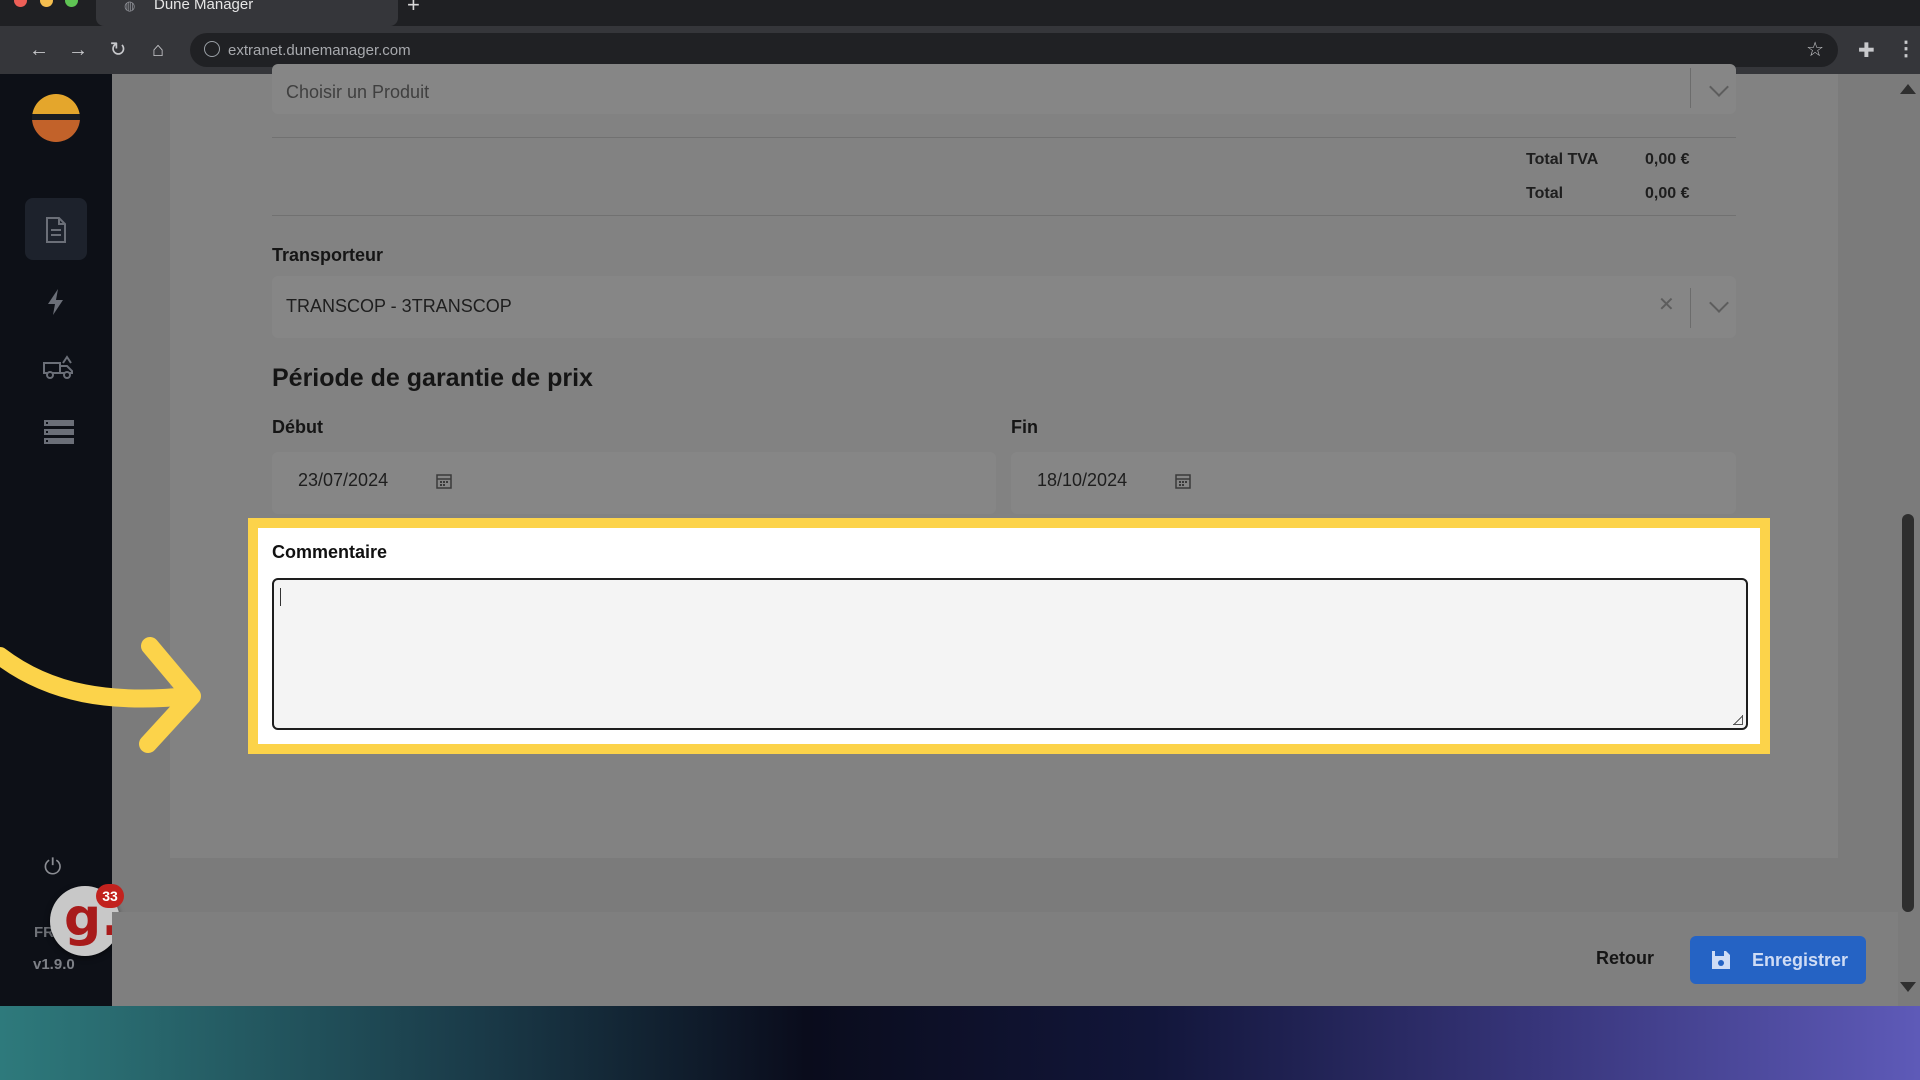  I want to click on sidebar-item-lightning, so click(56, 301).